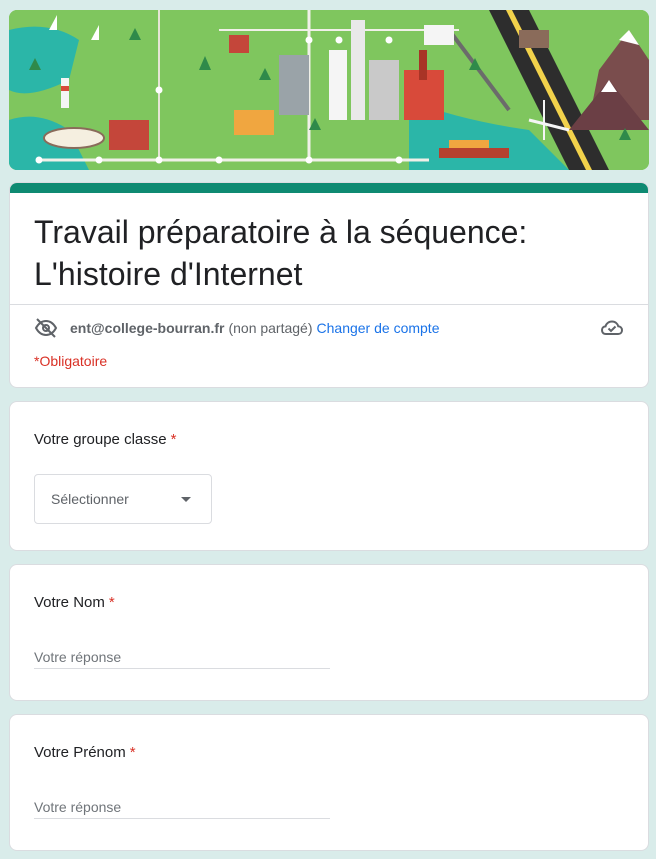 The width and height of the screenshot is (656, 859). I want to click on required-note: *Obligatoire, so click(71, 361).